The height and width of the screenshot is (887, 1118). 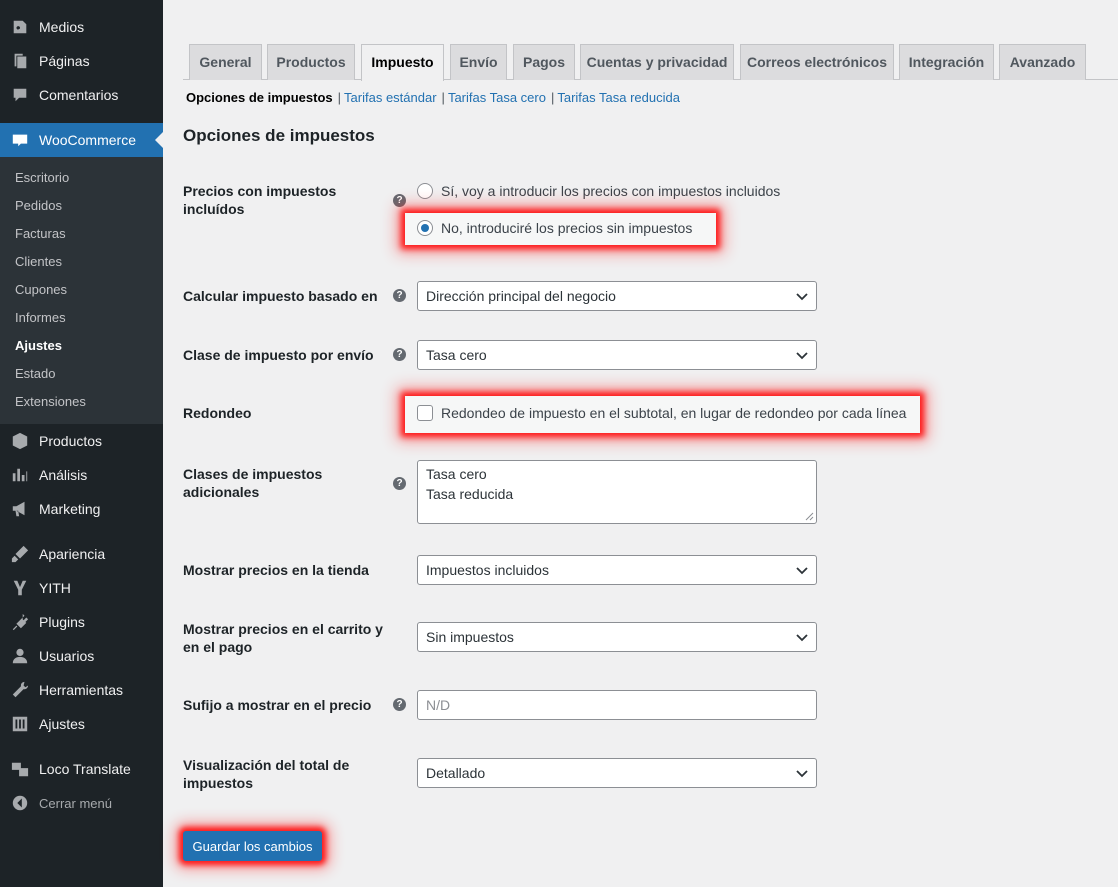 What do you see at coordinates (225, 62) in the screenshot?
I see `tab-general: General` at bounding box center [225, 62].